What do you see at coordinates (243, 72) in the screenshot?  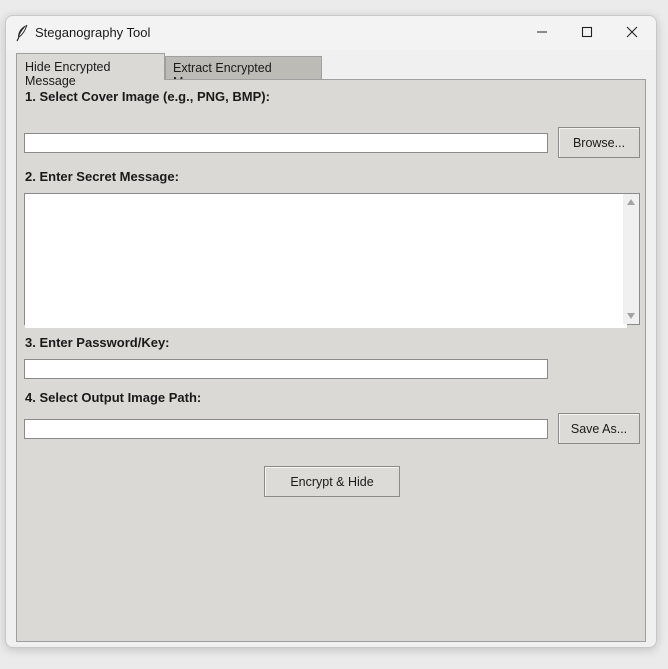 I see `tab-extract-encrypted-message: Extract Encrypted Message` at bounding box center [243, 72].